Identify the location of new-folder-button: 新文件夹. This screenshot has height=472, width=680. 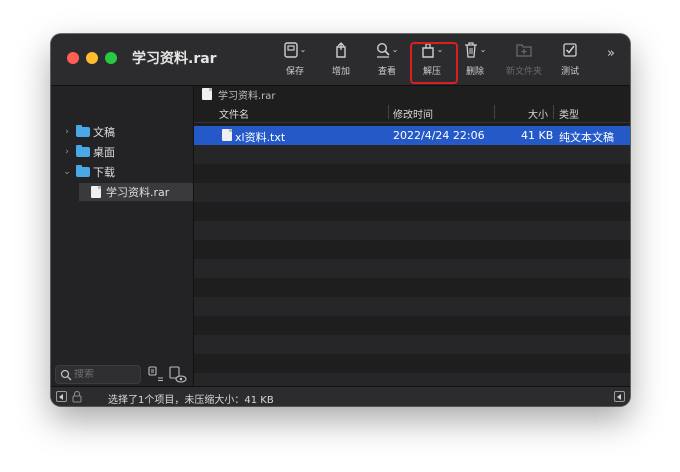
(524, 60).